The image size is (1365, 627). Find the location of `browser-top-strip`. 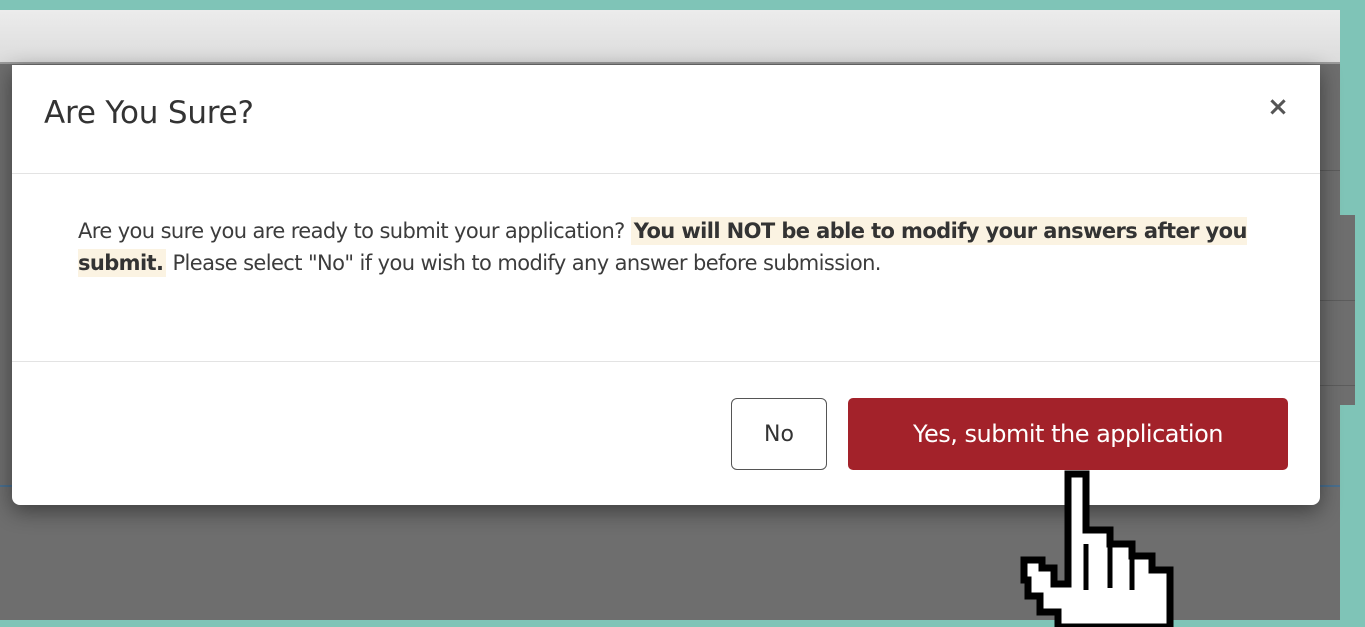

browser-top-strip is located at coordinates (677, 37).